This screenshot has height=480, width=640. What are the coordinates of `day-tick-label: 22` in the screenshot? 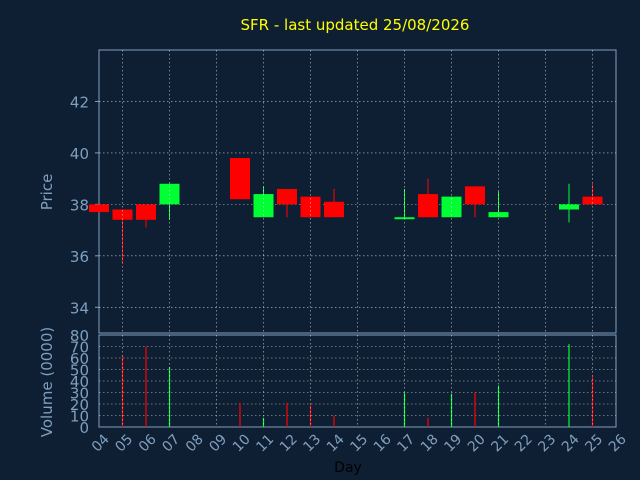 It's located at (524, 443).